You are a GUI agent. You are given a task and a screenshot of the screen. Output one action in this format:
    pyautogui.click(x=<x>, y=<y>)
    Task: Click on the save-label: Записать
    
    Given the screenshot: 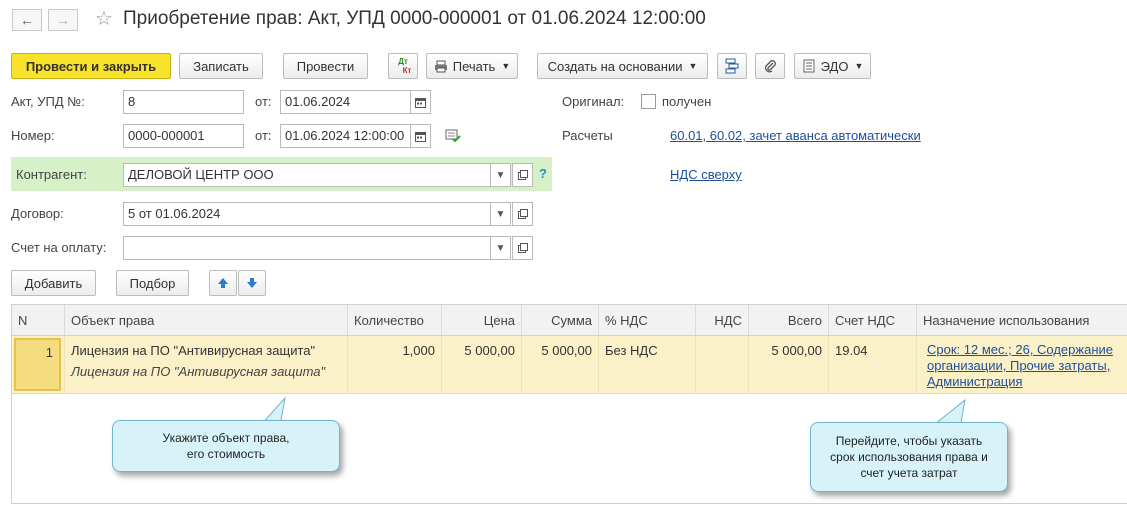 What is the action you would take?
    pyautogui.click(x=221, y=66)
    